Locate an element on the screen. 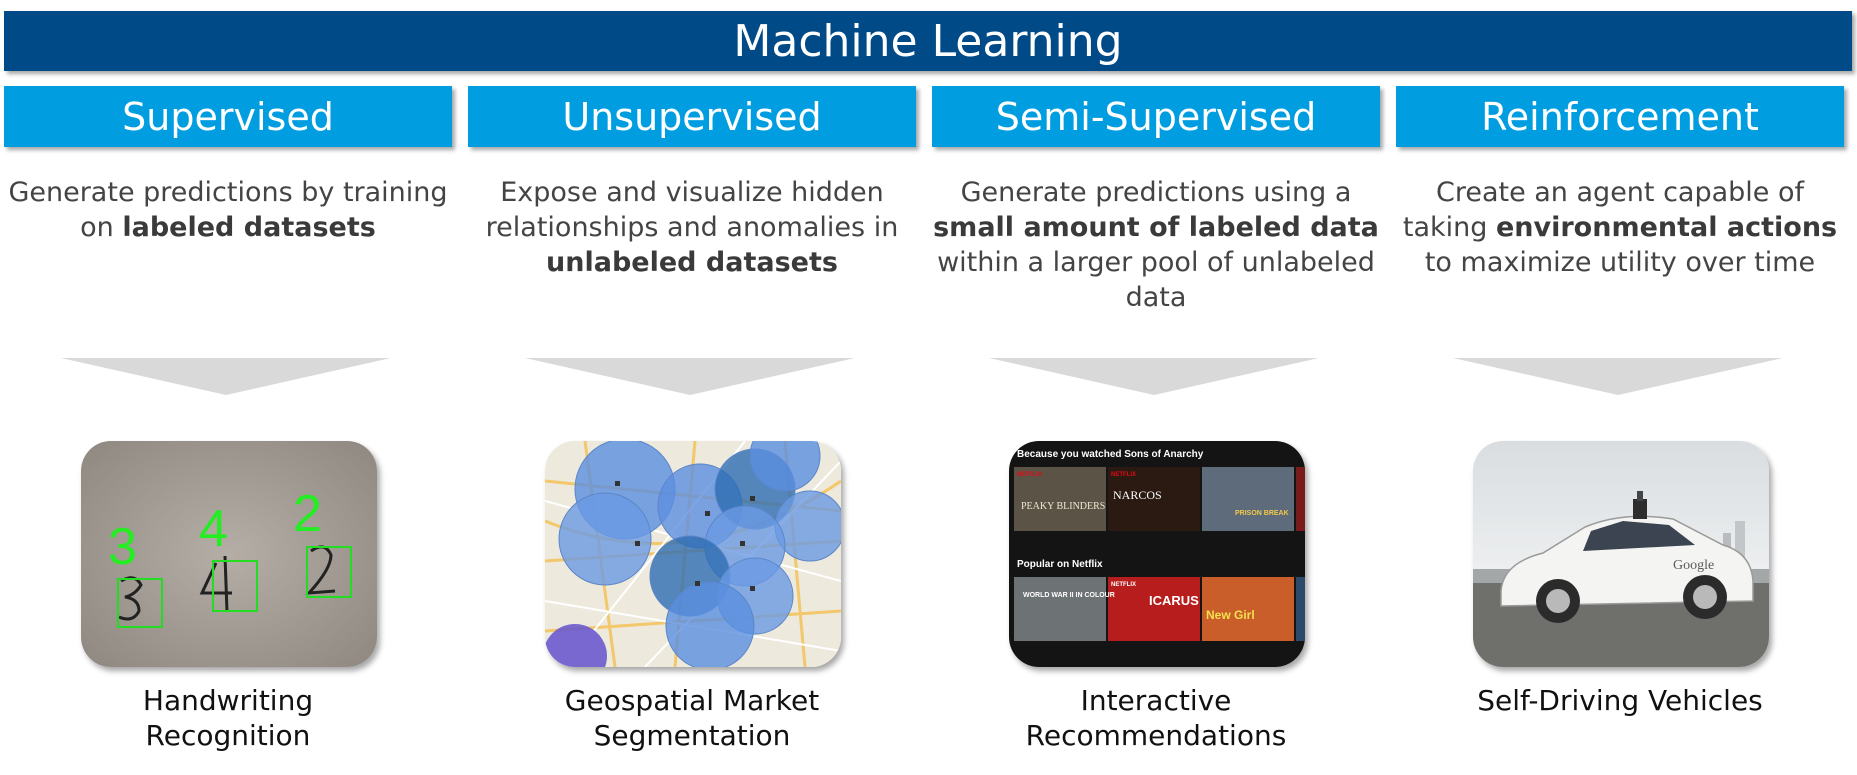 The image size is (1857, 775). main-title: Machine Learning is located at coordinates (928, 41).